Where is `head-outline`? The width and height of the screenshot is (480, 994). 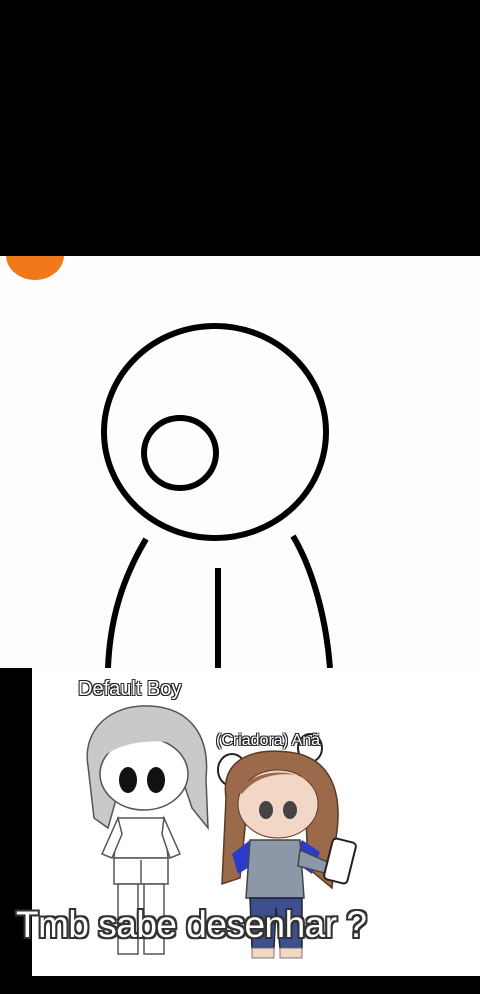 head-outline is located at coordinates (215, 432).